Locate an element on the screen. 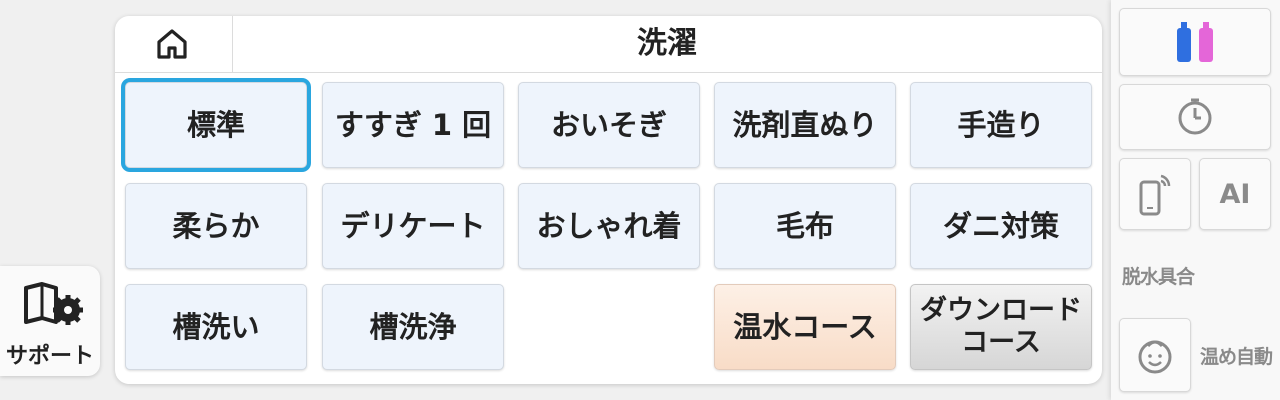 The height and width of the screenshot is (400, 1280). support-button: サポート is located at coordinates (50, 321).